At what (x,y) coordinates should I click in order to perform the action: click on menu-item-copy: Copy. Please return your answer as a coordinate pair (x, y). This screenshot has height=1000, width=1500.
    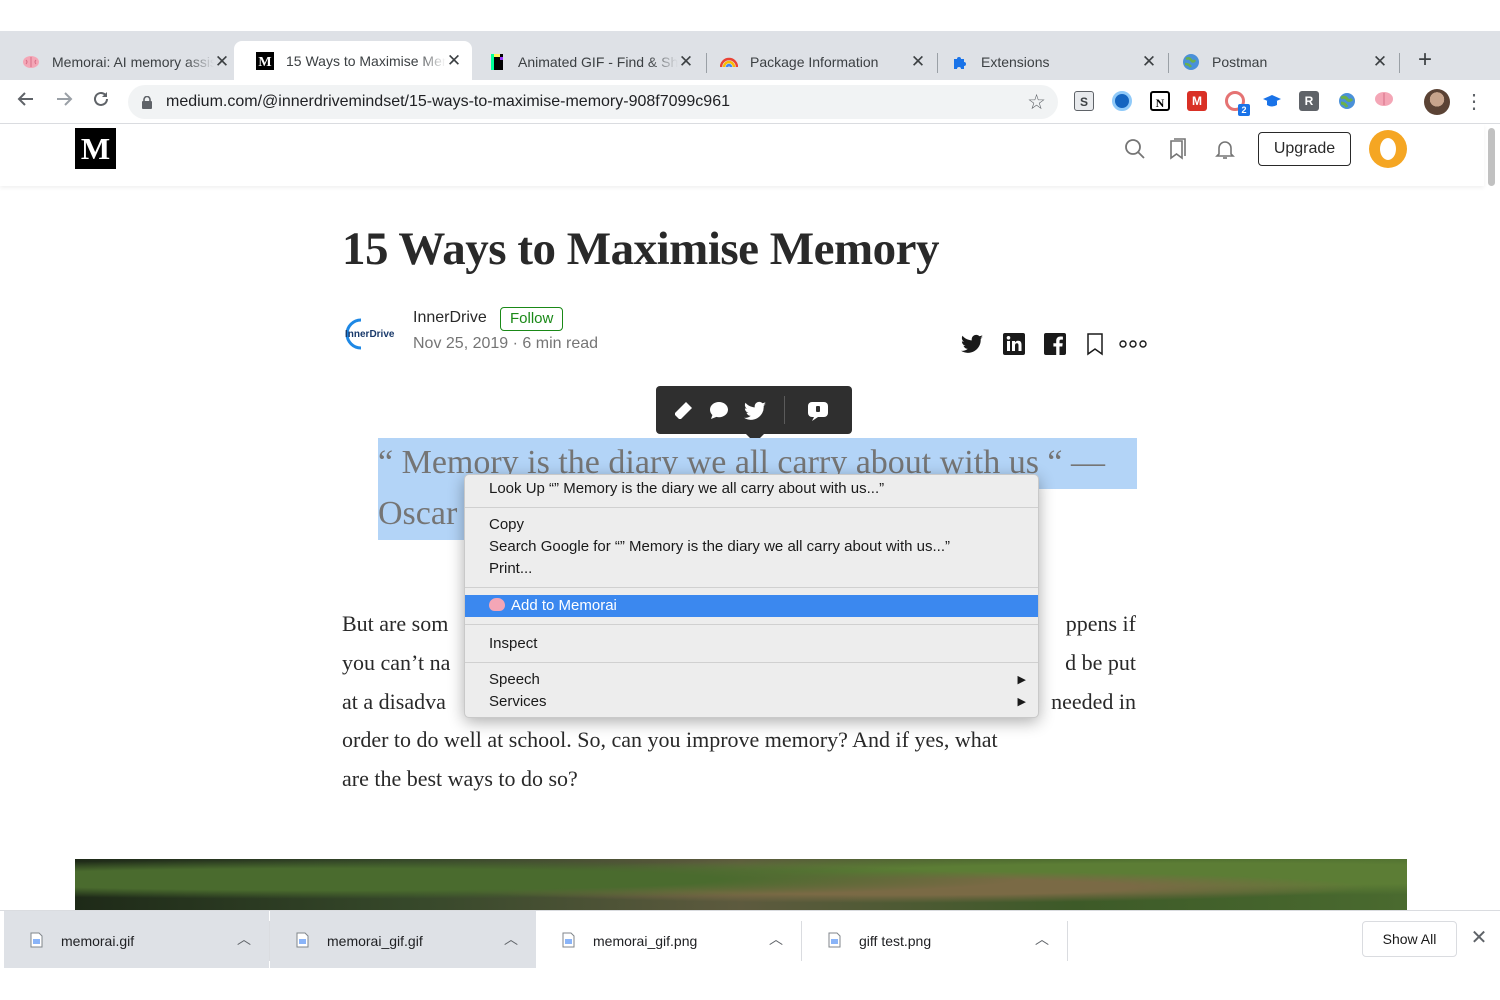
    Looking at the image, I should click on (751, 525).